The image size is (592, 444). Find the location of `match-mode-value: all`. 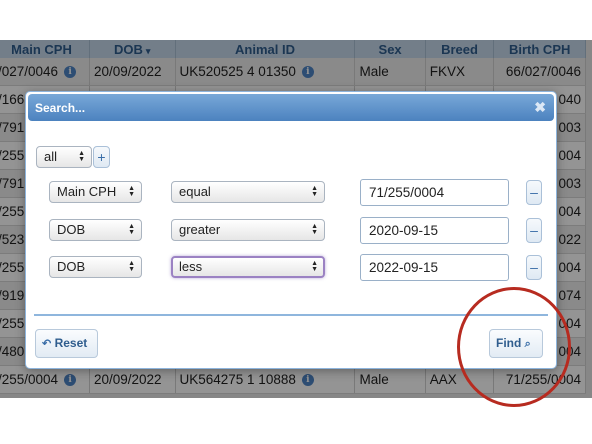

match-mode-value: all is located at coordinates (51, 156).